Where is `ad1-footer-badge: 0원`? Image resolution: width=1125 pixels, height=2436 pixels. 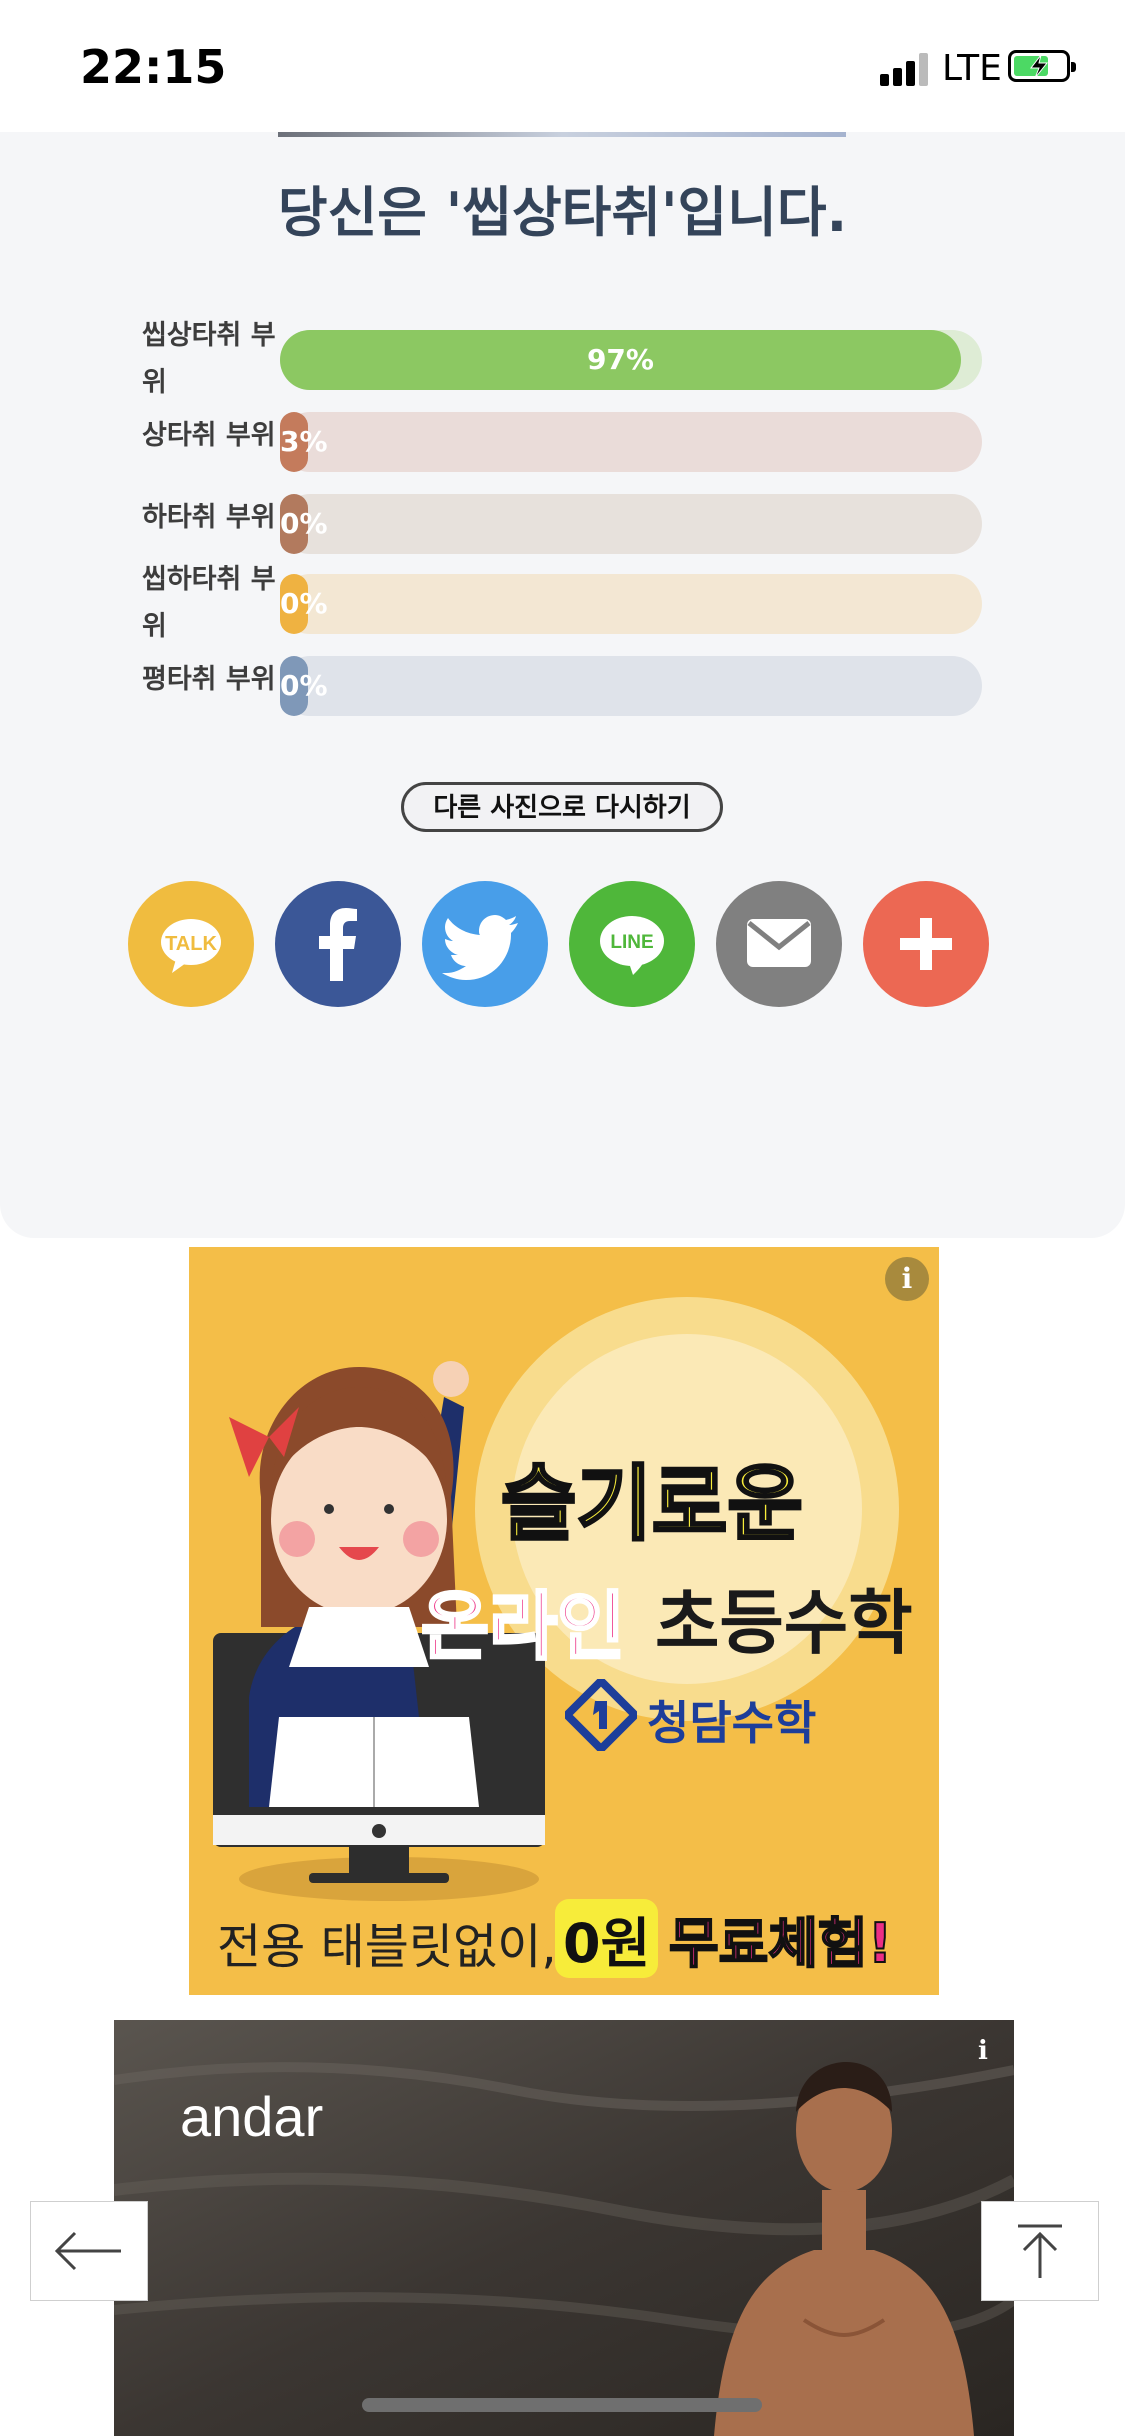
ad1-footer-badge: 0원 is located at coordinates (607, 1938).